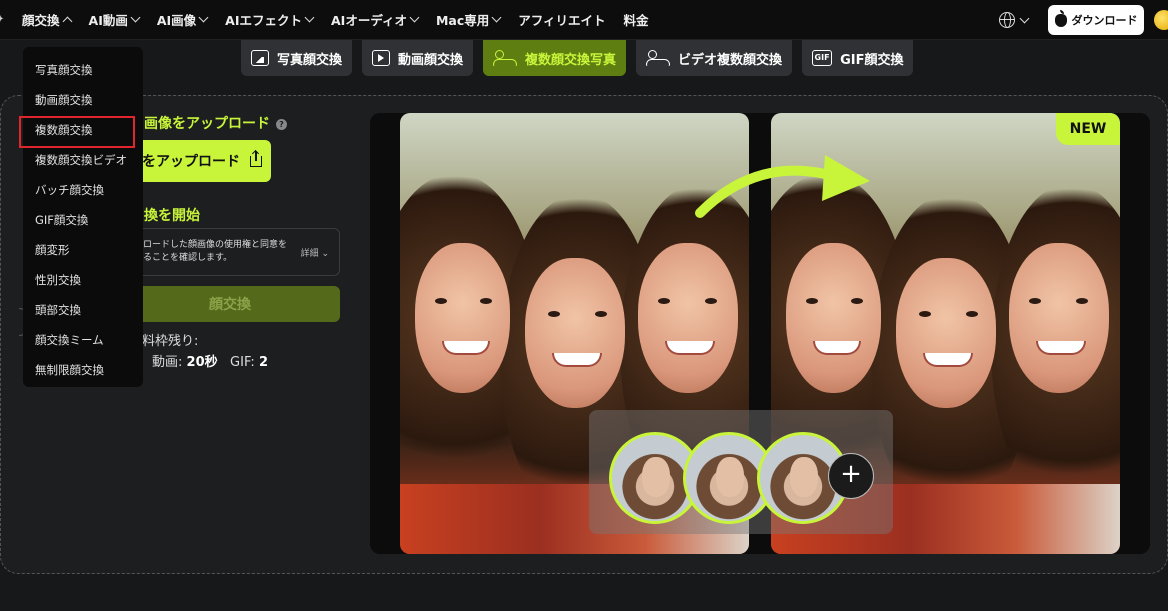 Image resolution: width=1168 pixels, height=611 pixels. Describe the element at coordinates (83, 280) in the screenshot. I see `dropdown-item-gender-swap: 性別交換` at that location.